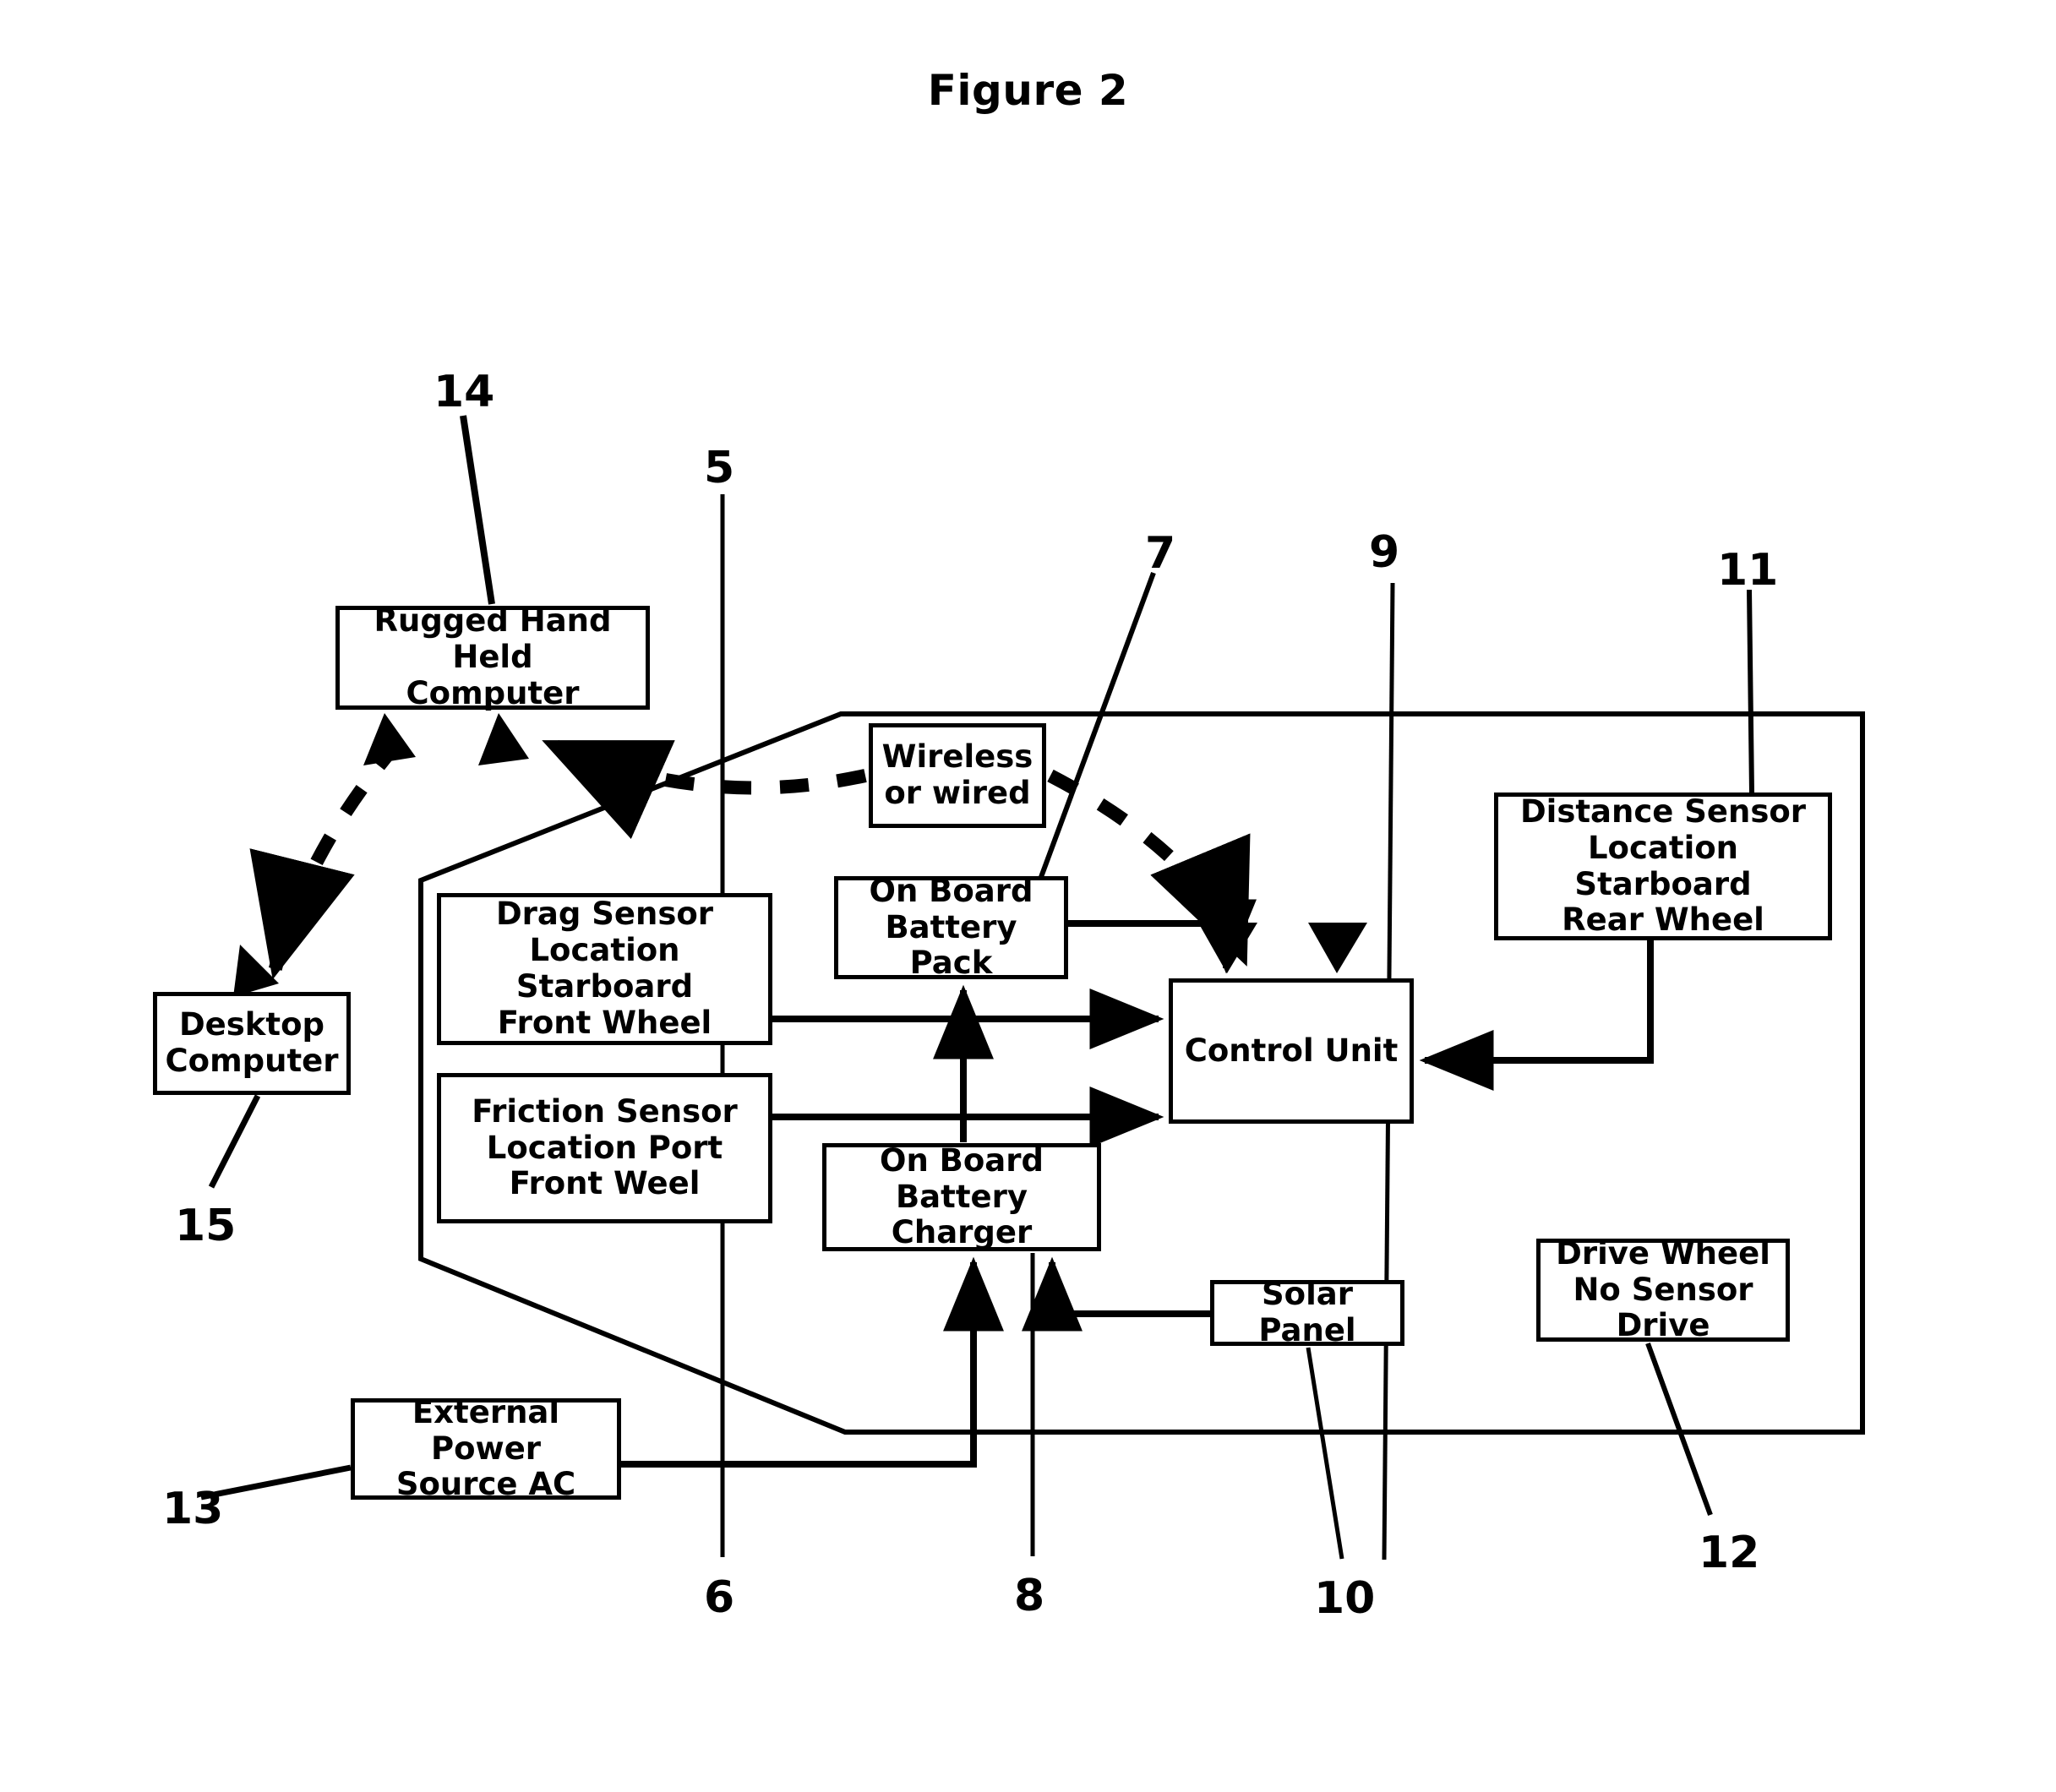 The height and width of the screenshot is (1792, 2056). I want to click on reference-numeral-13: 13, so click(193, 1509).